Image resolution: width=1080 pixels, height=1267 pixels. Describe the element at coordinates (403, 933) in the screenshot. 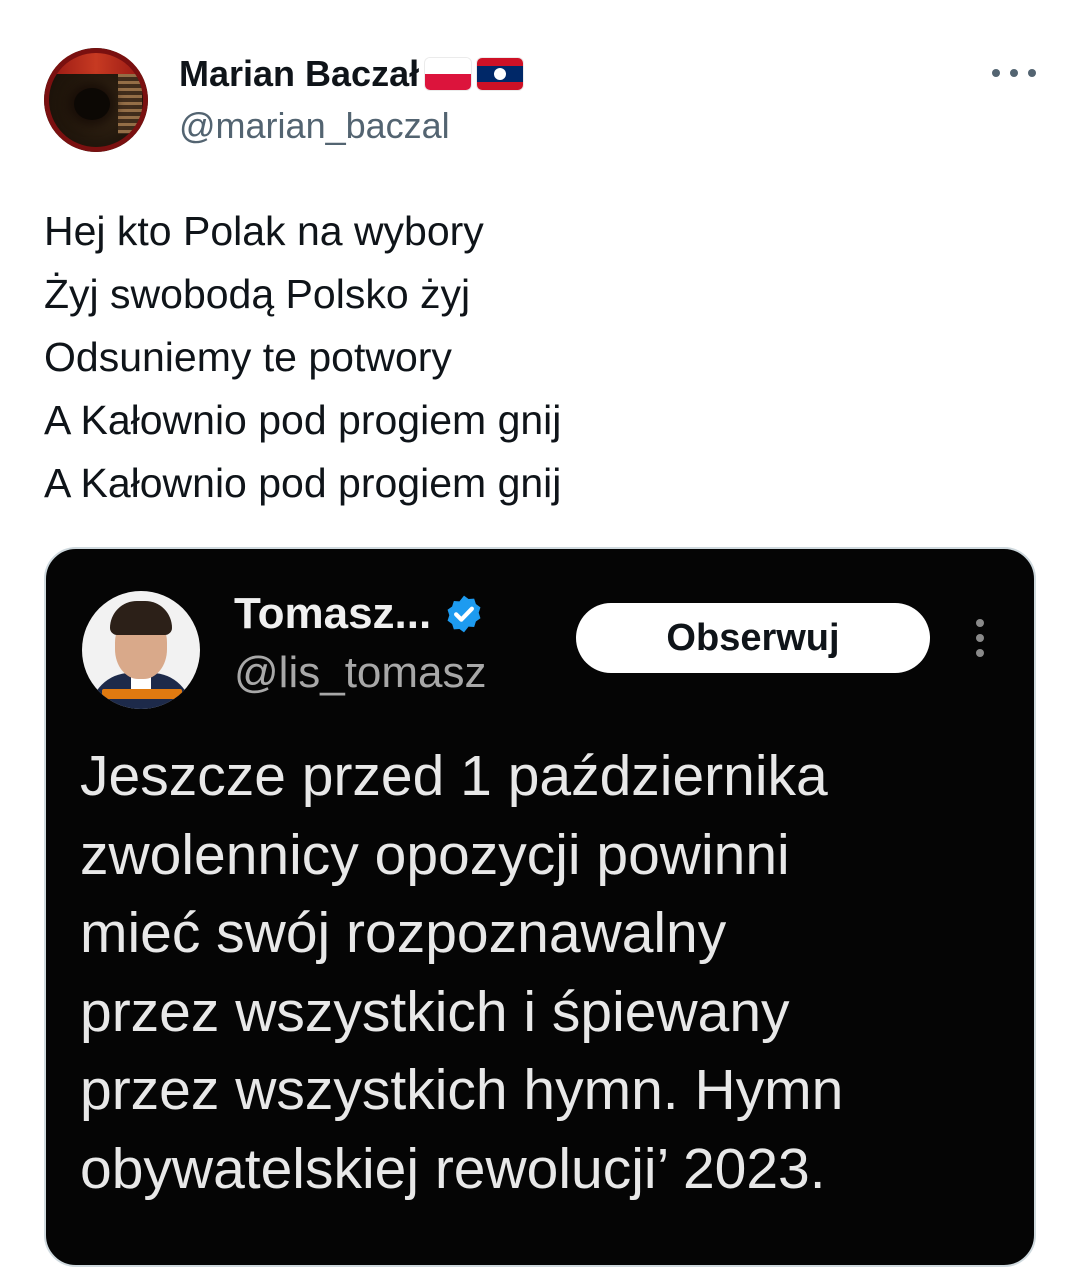

I see `embedded-text-line: mieć swój rozpoznawalny` at that location.